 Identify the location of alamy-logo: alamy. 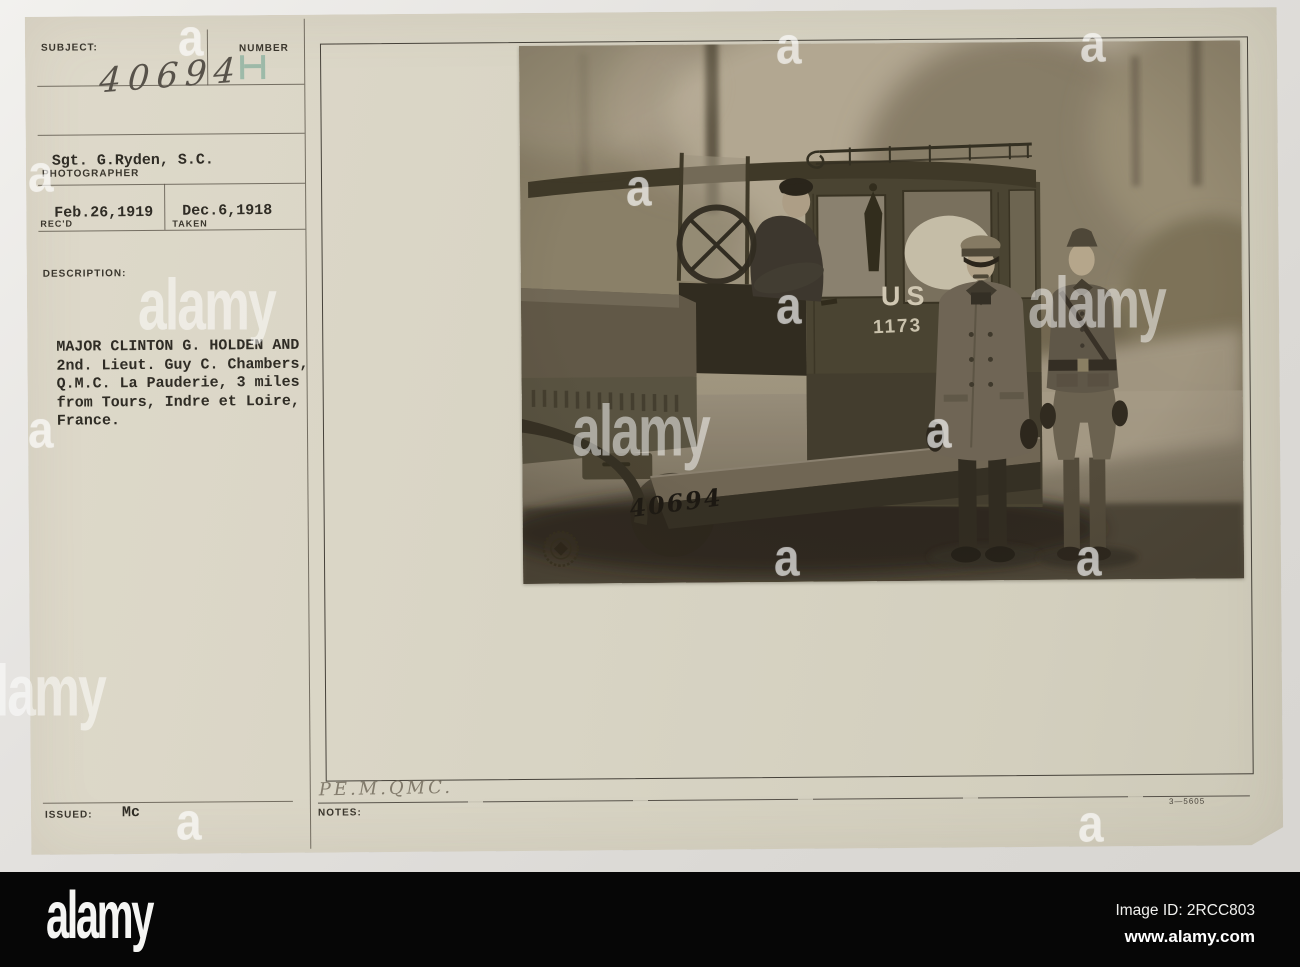
(100, 916).